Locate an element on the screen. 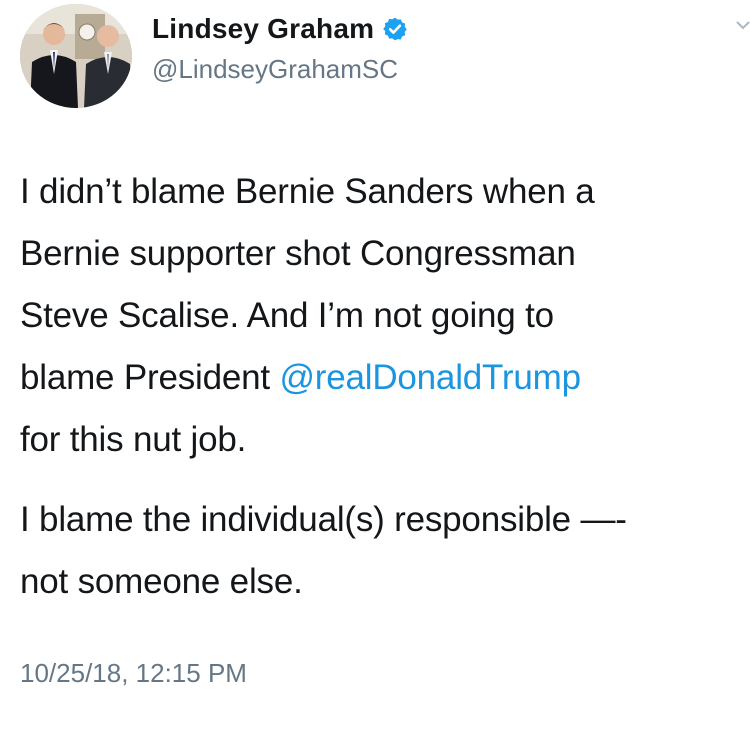  user-handle: @LindseyGrahamSC is located at coordinates (275, 69).